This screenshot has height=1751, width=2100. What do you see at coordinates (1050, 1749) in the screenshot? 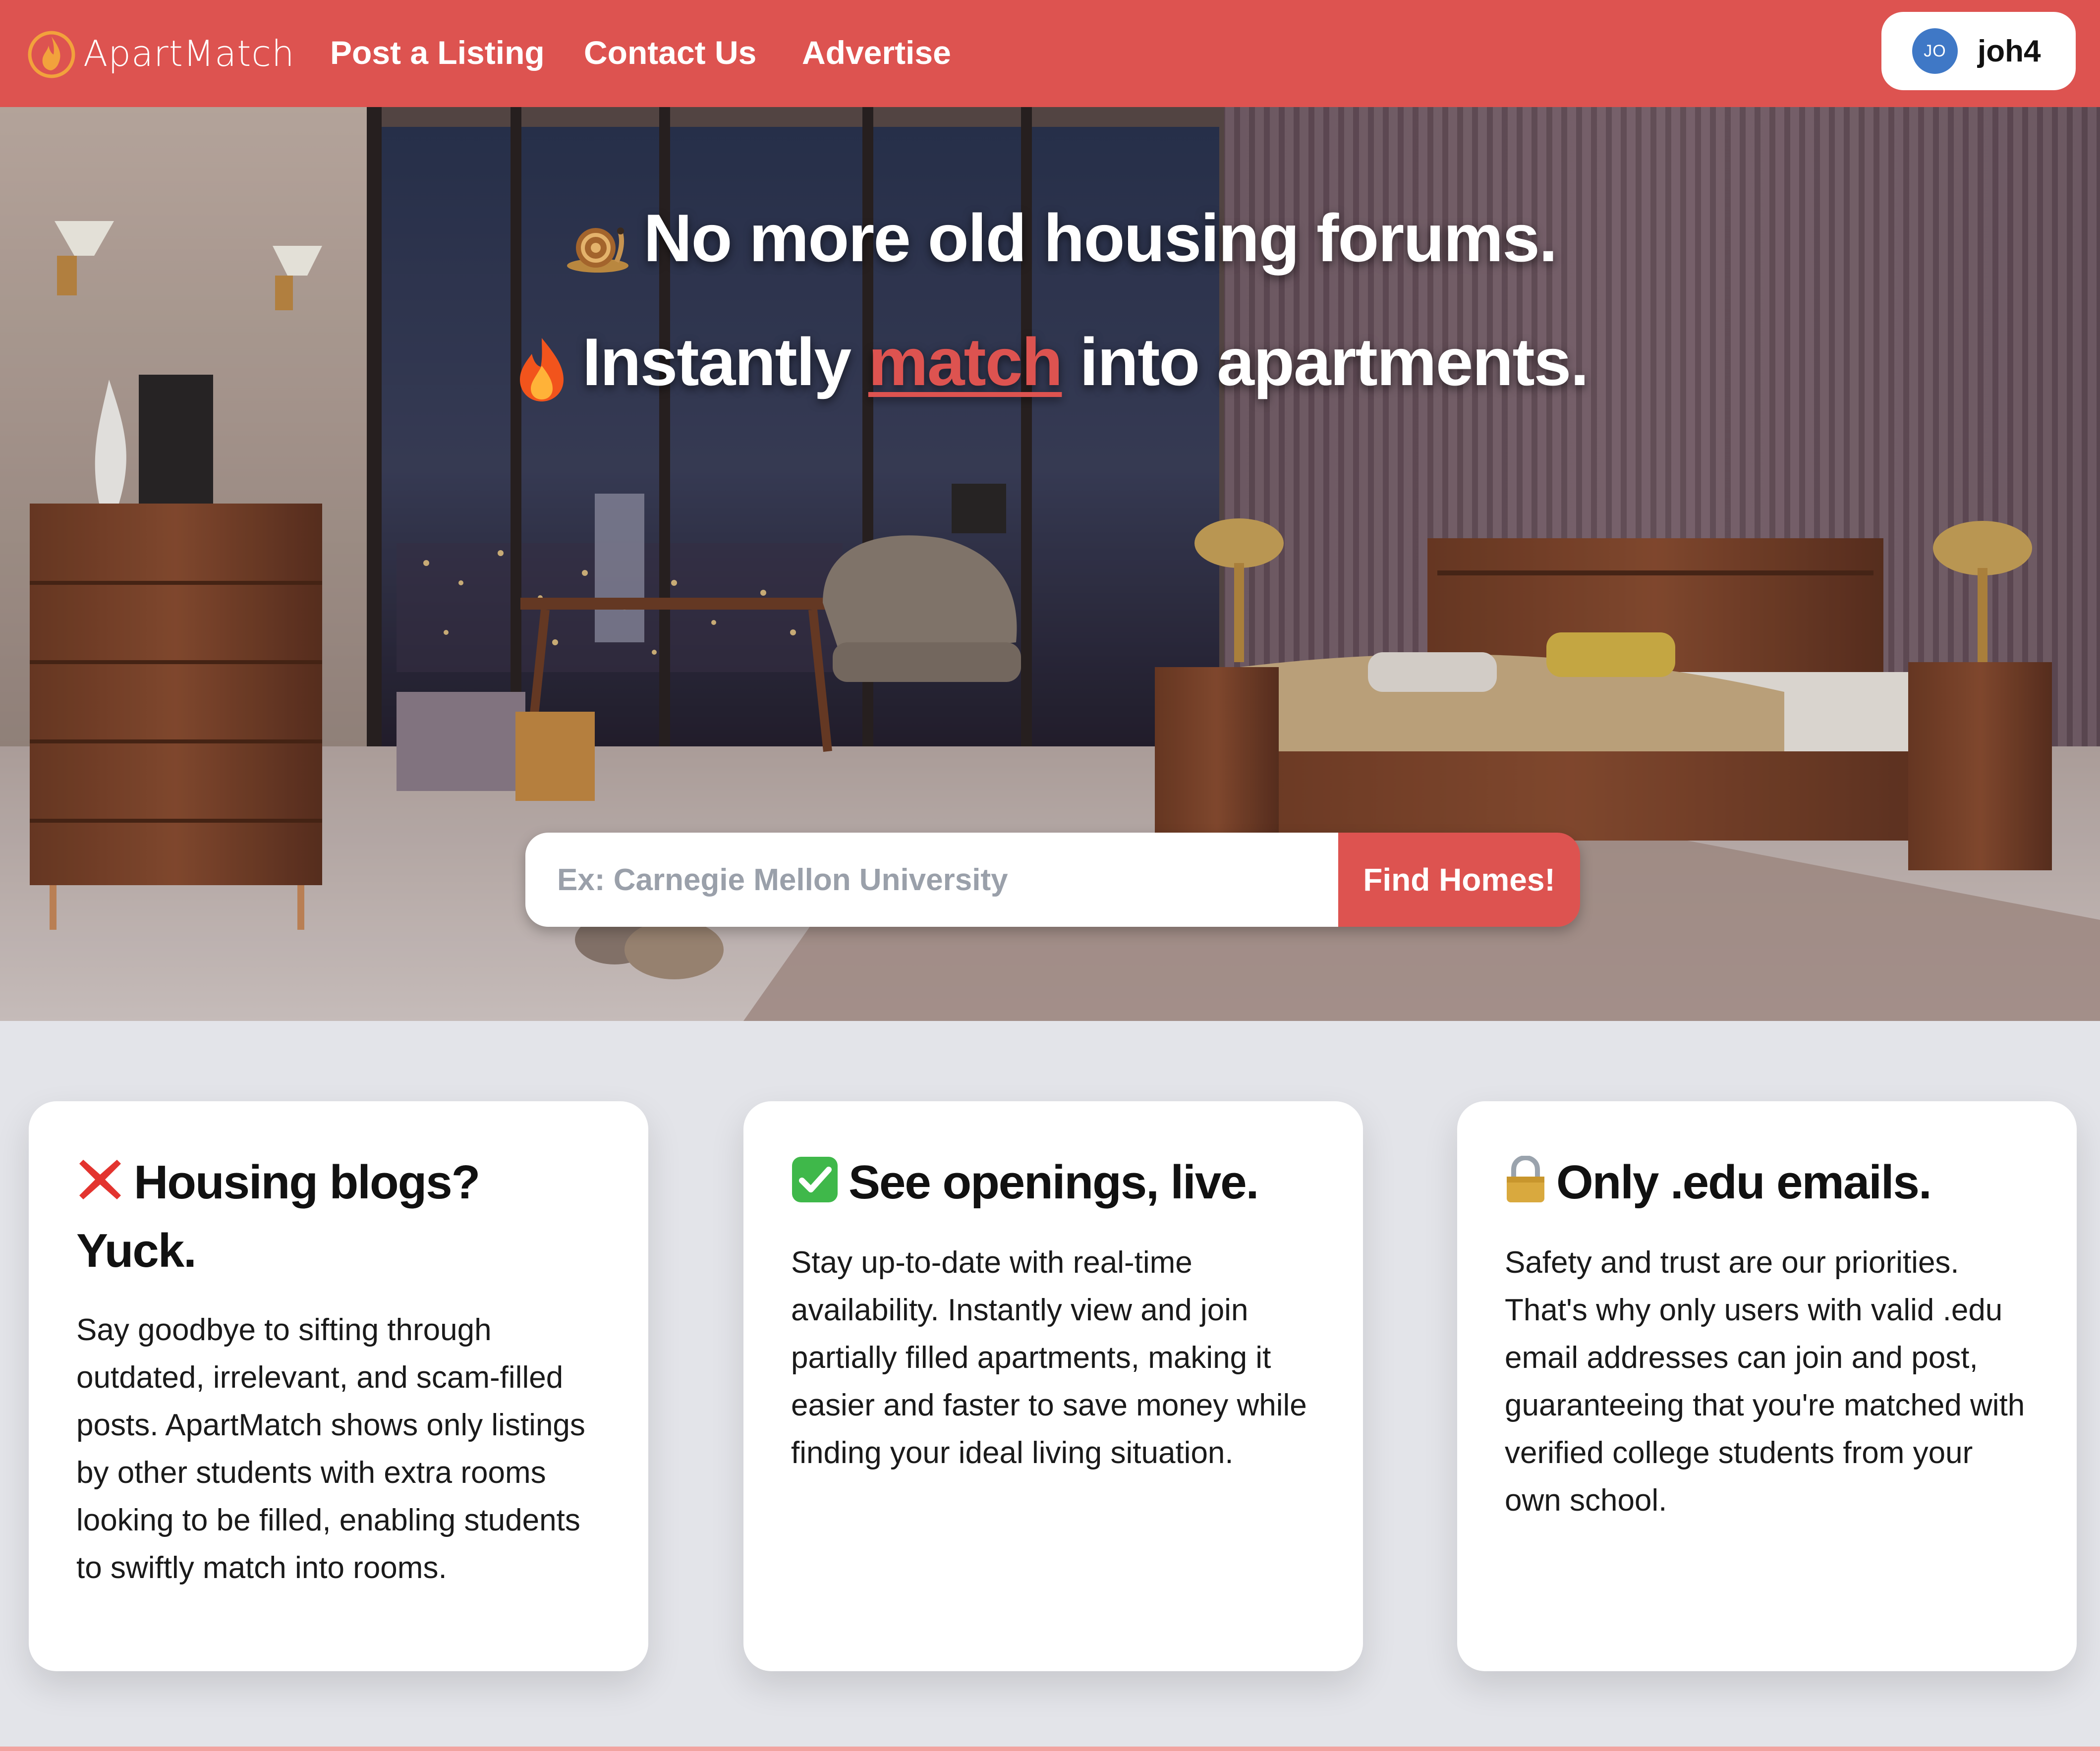
I see `footer-accent-strip` at bounding box center [1050, 1749].